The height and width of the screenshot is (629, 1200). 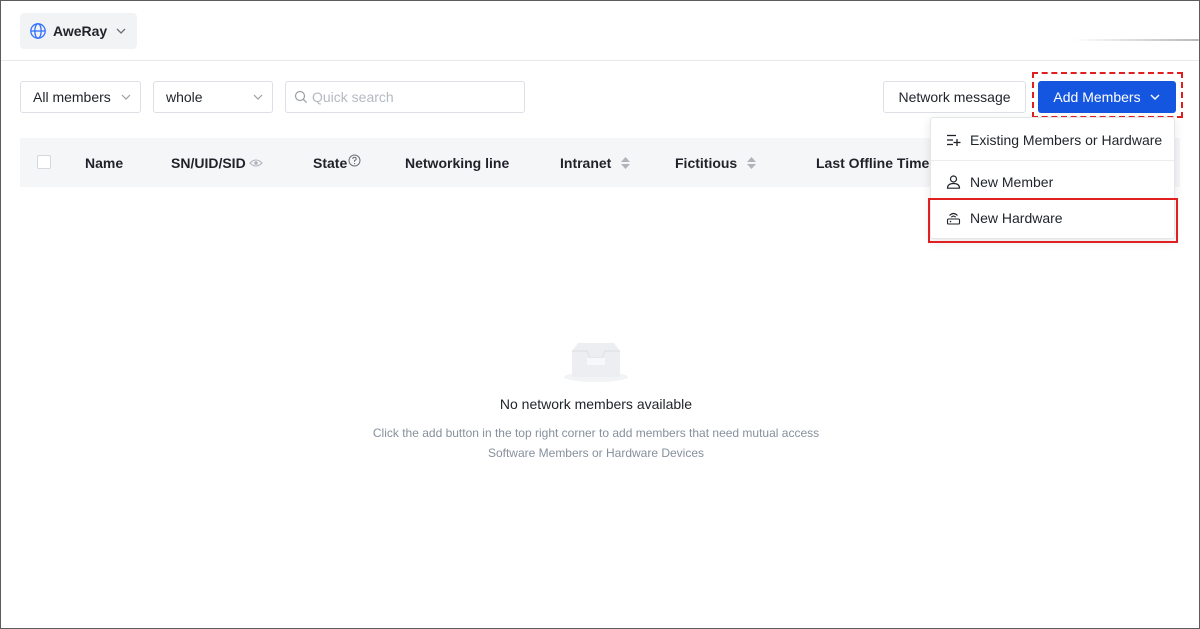 What do you see at coordinates (337, 162) in the screenshot?
I see `column-state: State` at bounding box center [337, 162].